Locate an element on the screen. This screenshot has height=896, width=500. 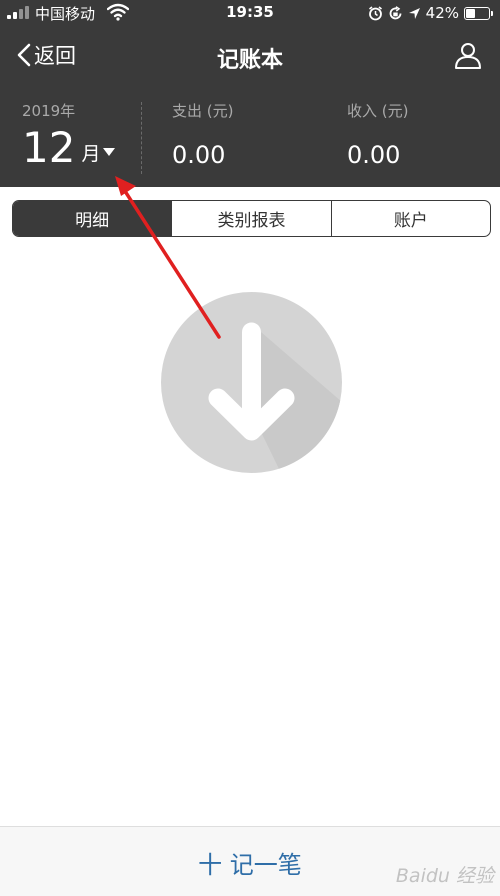
caret-down-icon is located at coordinates (109, 152).